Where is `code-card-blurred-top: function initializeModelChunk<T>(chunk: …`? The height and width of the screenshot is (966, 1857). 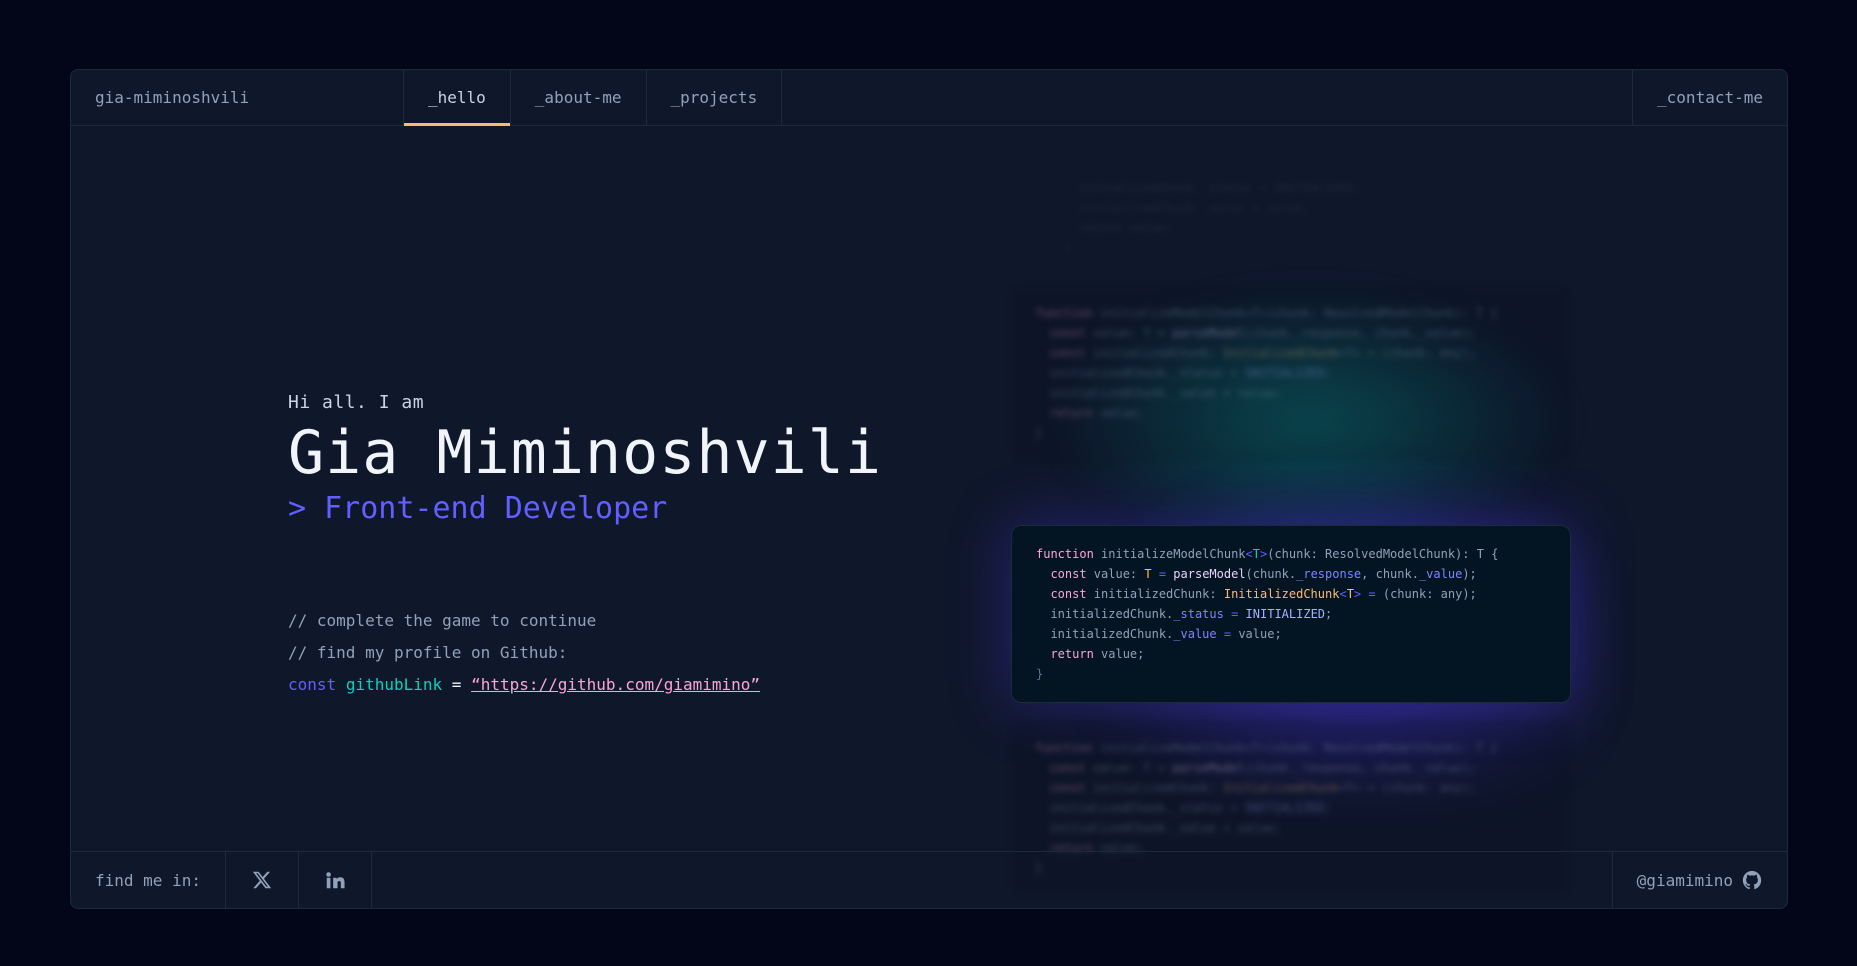
code-card-blurred-top: function initializeModelChunk<T>(chunk: … is located at coordinates (1291, 373).